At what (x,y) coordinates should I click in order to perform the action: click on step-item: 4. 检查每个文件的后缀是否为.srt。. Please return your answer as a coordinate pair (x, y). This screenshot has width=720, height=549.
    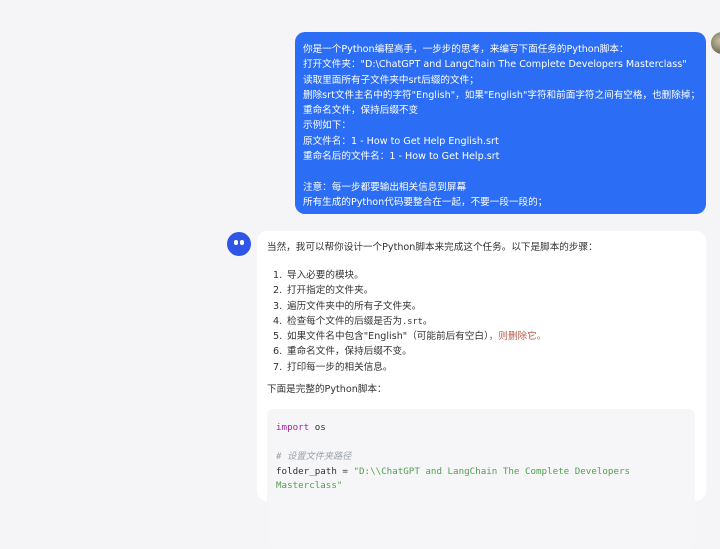
    Looking at the image, I should click on (484, 321).